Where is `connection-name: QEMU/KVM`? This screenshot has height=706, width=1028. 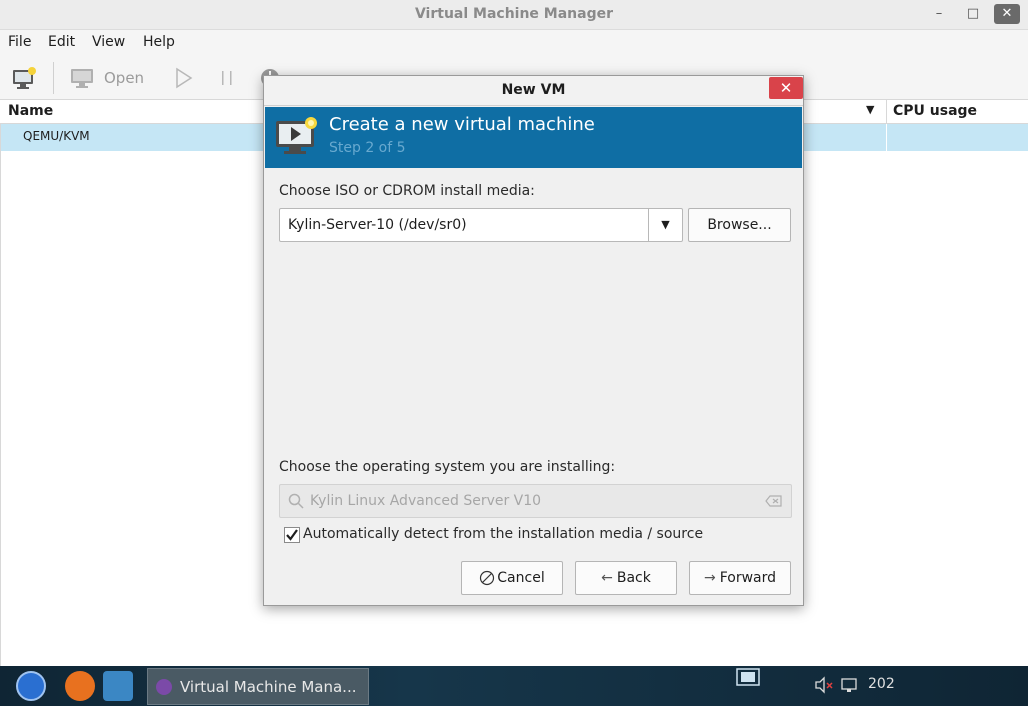
connection-name: QEMU/KVM is located at coordinates (56, 136).